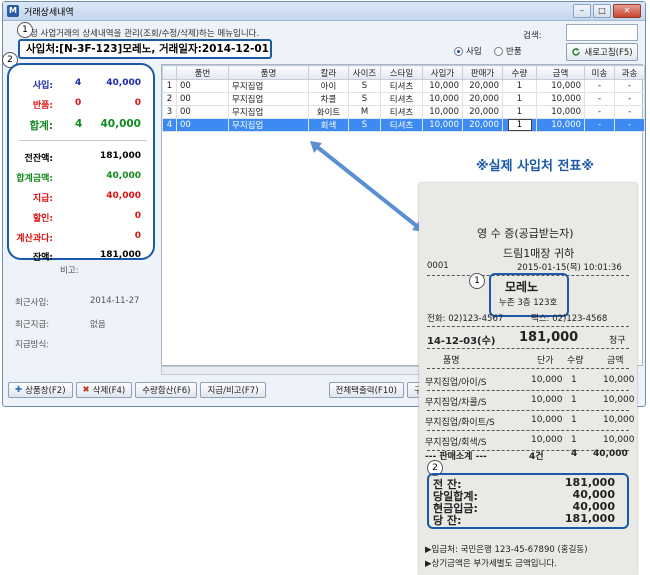 The image size is (650, 575). I want to click on button-label: 상품창(F2), so click(45, 391).